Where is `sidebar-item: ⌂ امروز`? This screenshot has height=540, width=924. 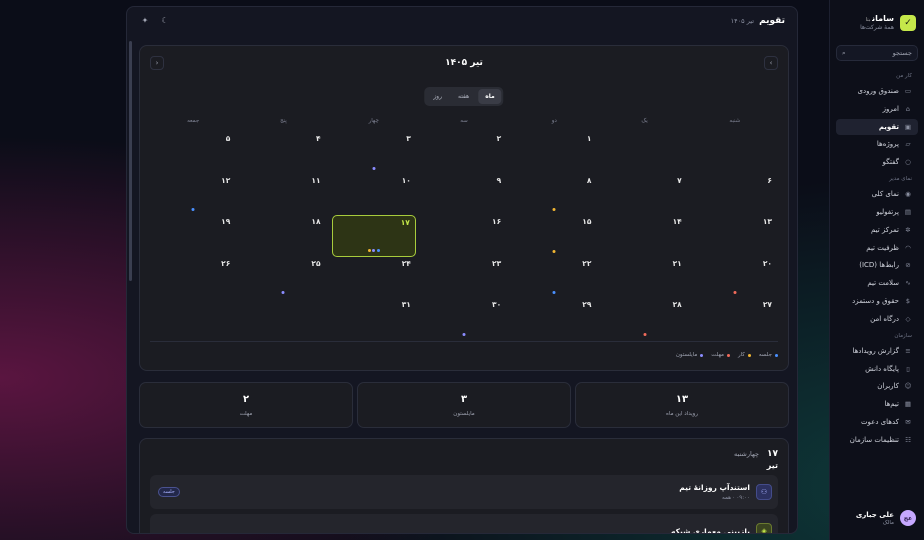 sidebar-item: ⌂ امروز is located at coordinates (877, 109).